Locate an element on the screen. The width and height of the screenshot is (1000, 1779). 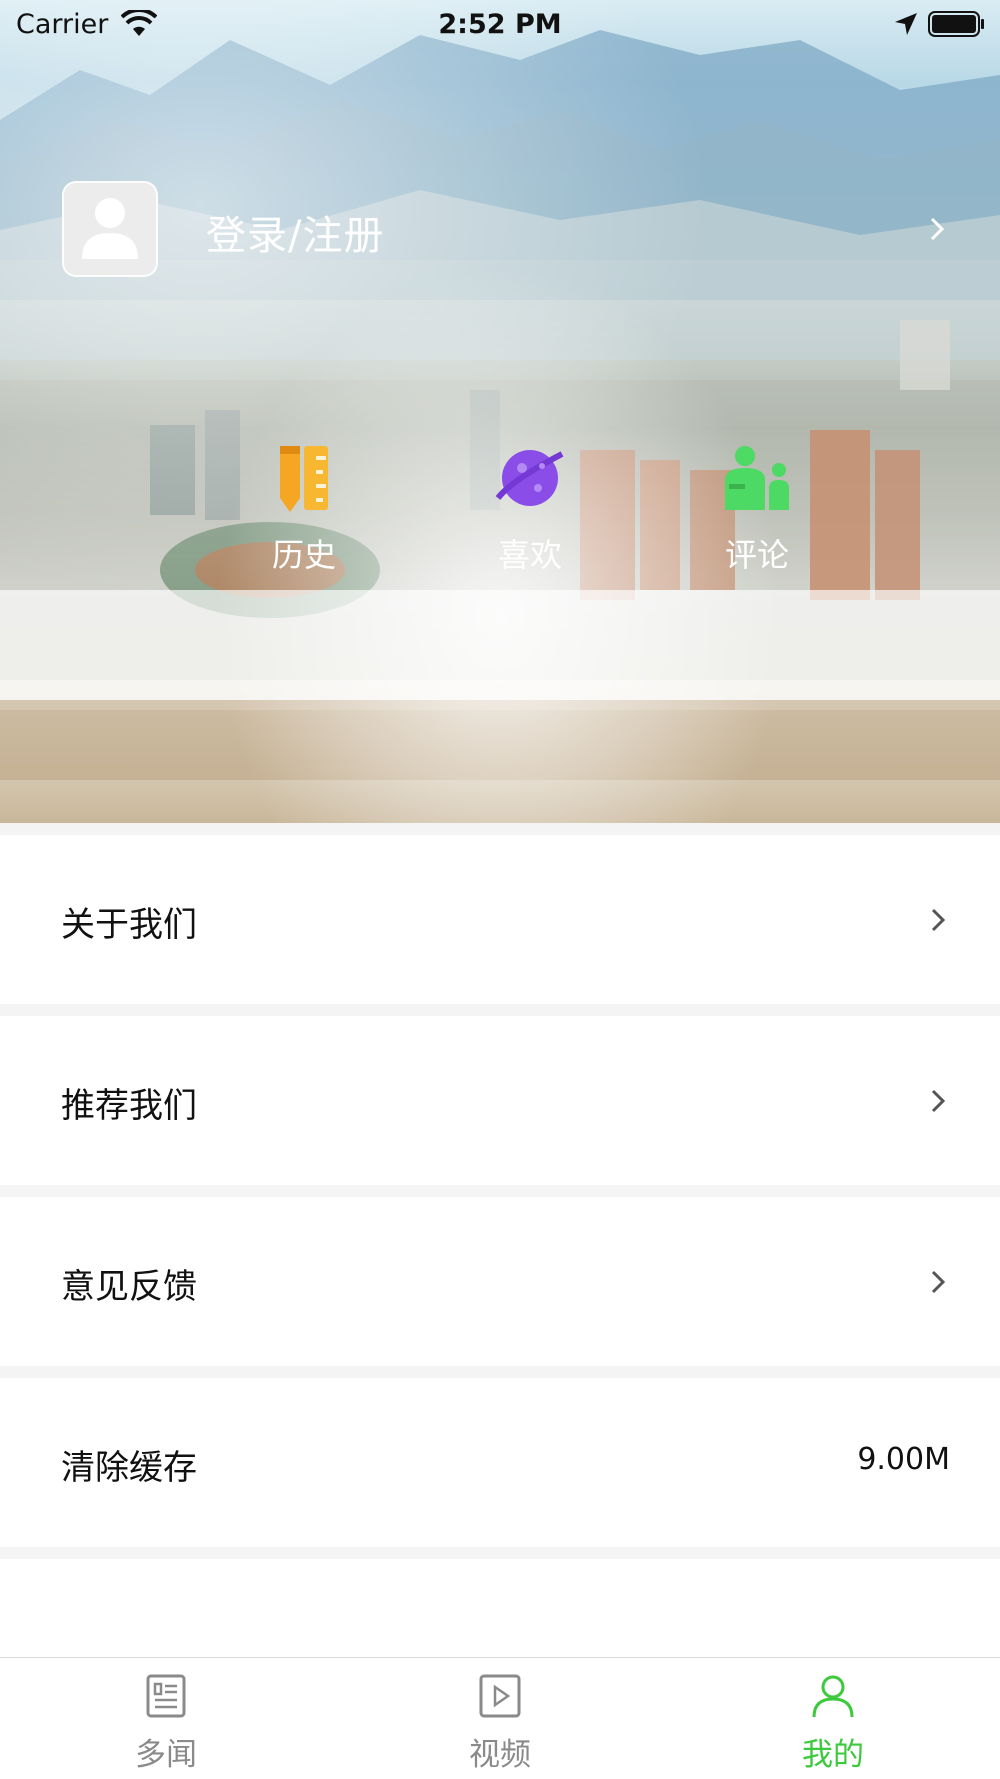
likes-label: 喜欢 is located at coordinates (529, 555).